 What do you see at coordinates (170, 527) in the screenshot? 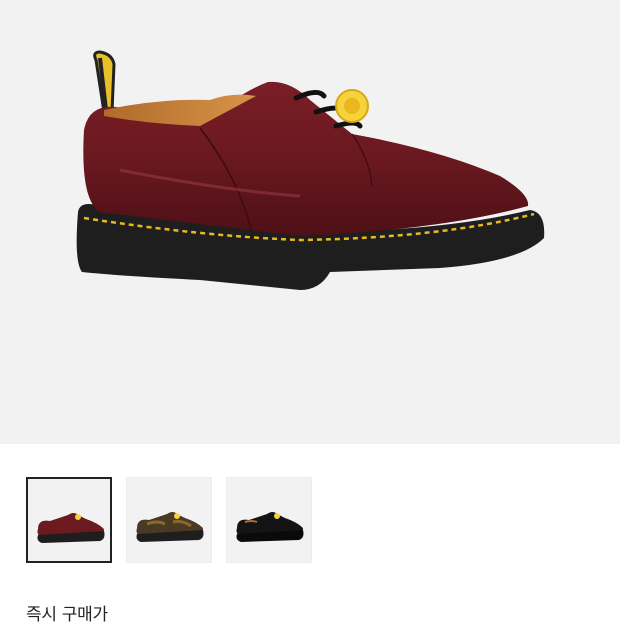
I see `shoe-brown-camo-thumbnail-image` at bounding box center [170, 527].